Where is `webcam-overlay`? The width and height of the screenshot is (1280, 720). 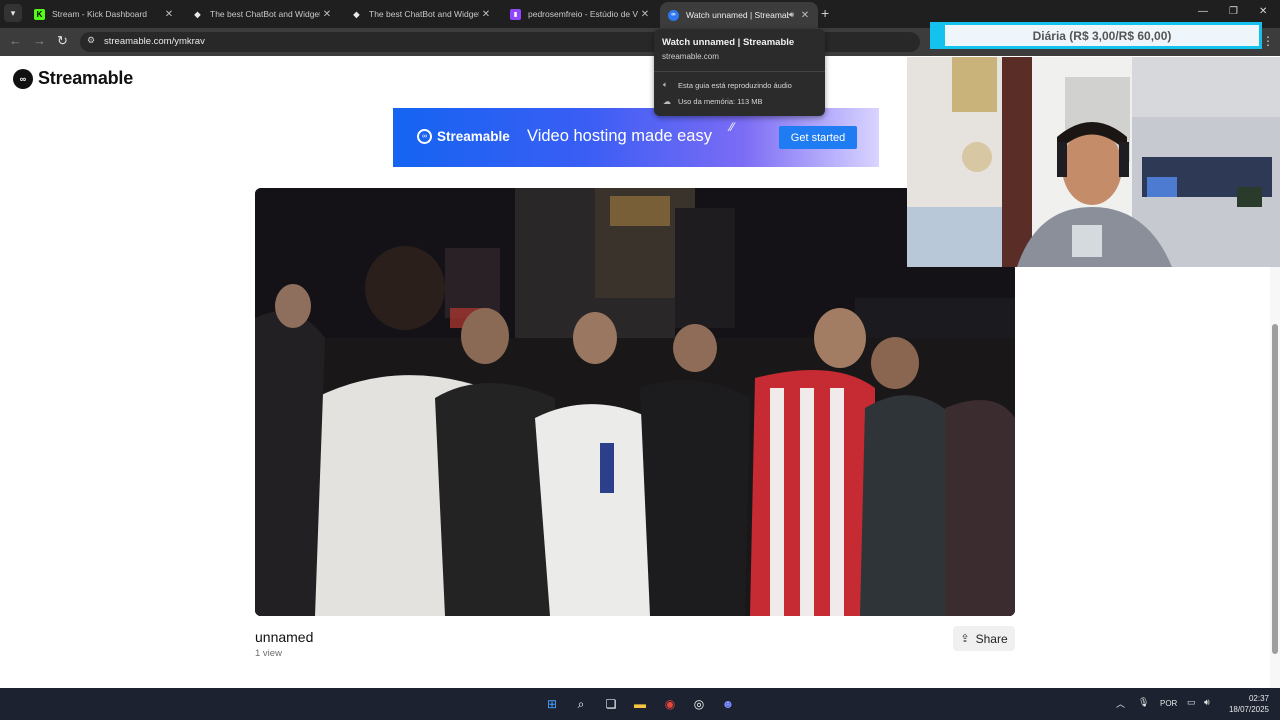 webcam-overlay is located at coordinates (1093, 162).